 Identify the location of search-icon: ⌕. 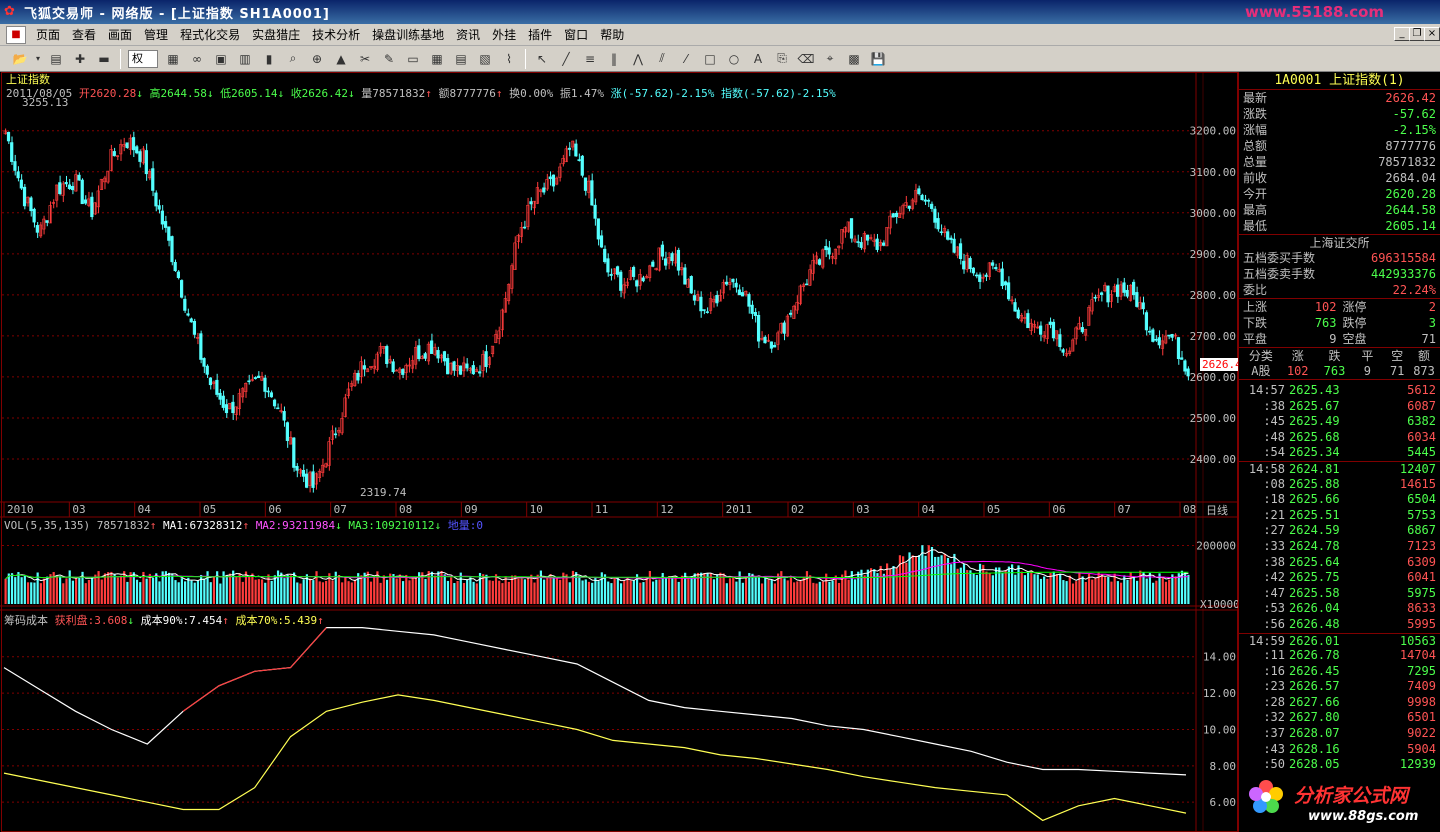
(293, 59).